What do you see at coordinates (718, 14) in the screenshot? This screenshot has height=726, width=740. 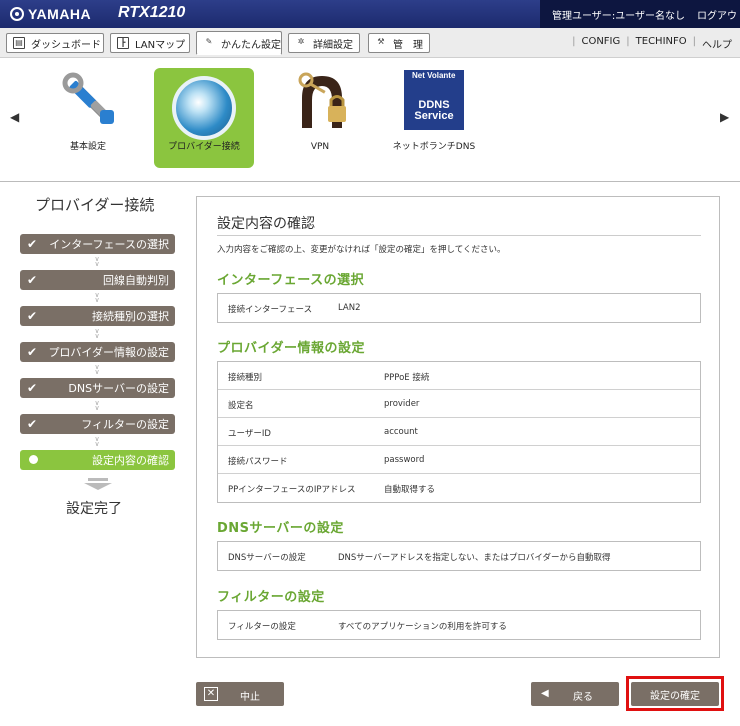 I see `logout-link: ログアウト` at bounding box center [718, 14].